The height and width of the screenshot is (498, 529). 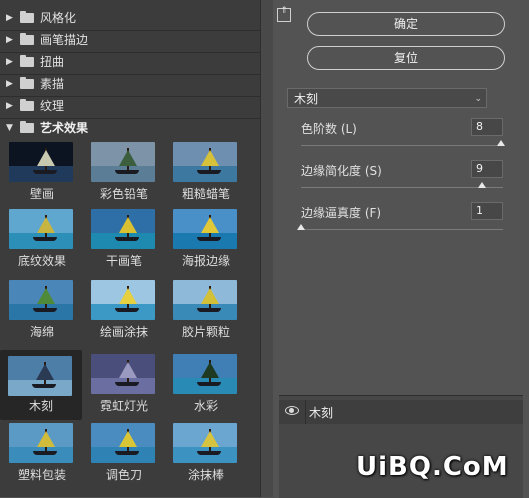 I want to click on filter-smudge-stick: 涂抹棒, so click(x=206, y=451).